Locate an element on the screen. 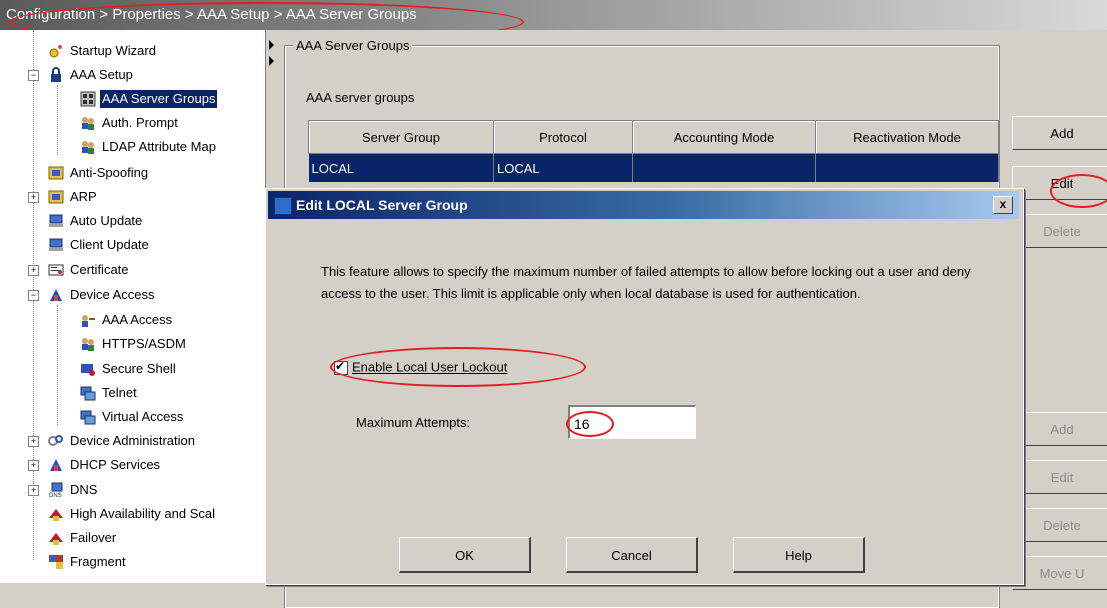  column-header: Reactivation Mode is located at coordinates (907, 137).